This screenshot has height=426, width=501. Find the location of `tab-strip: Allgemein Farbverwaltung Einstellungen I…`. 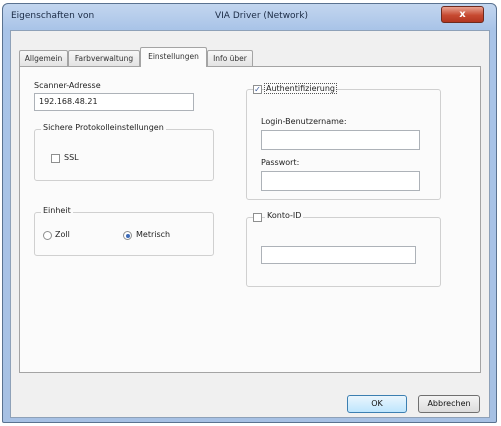

tab-strip: Allgemein Farbverwaltung Einstellungen I… is located at coordinates (169, 57).